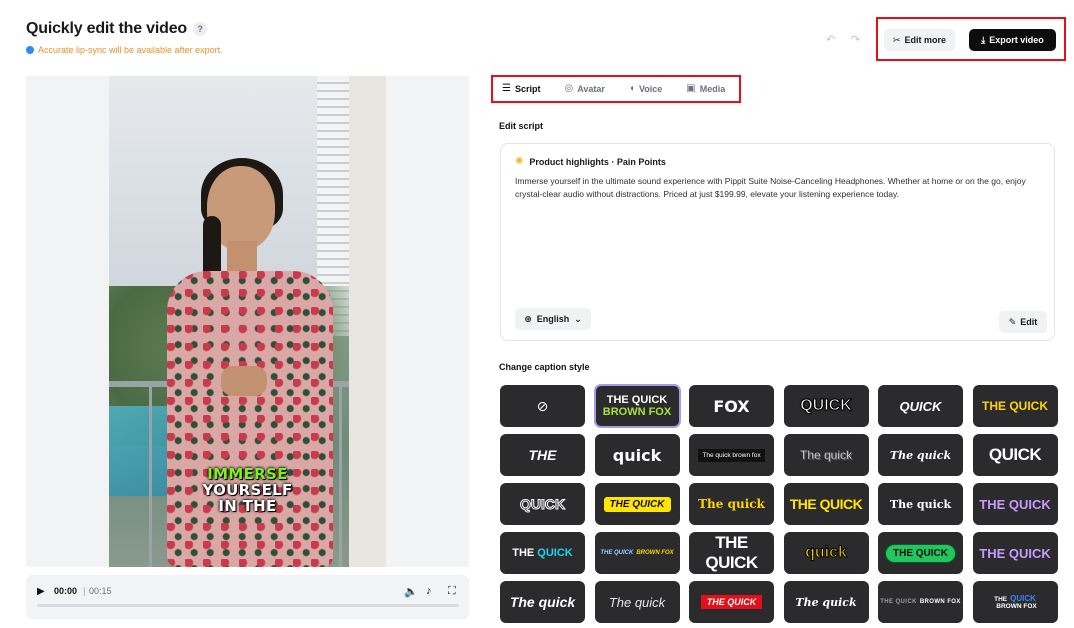 The image size is (1074, 628). I want to click on caption-style-tile: FOX, so click(731, 406).